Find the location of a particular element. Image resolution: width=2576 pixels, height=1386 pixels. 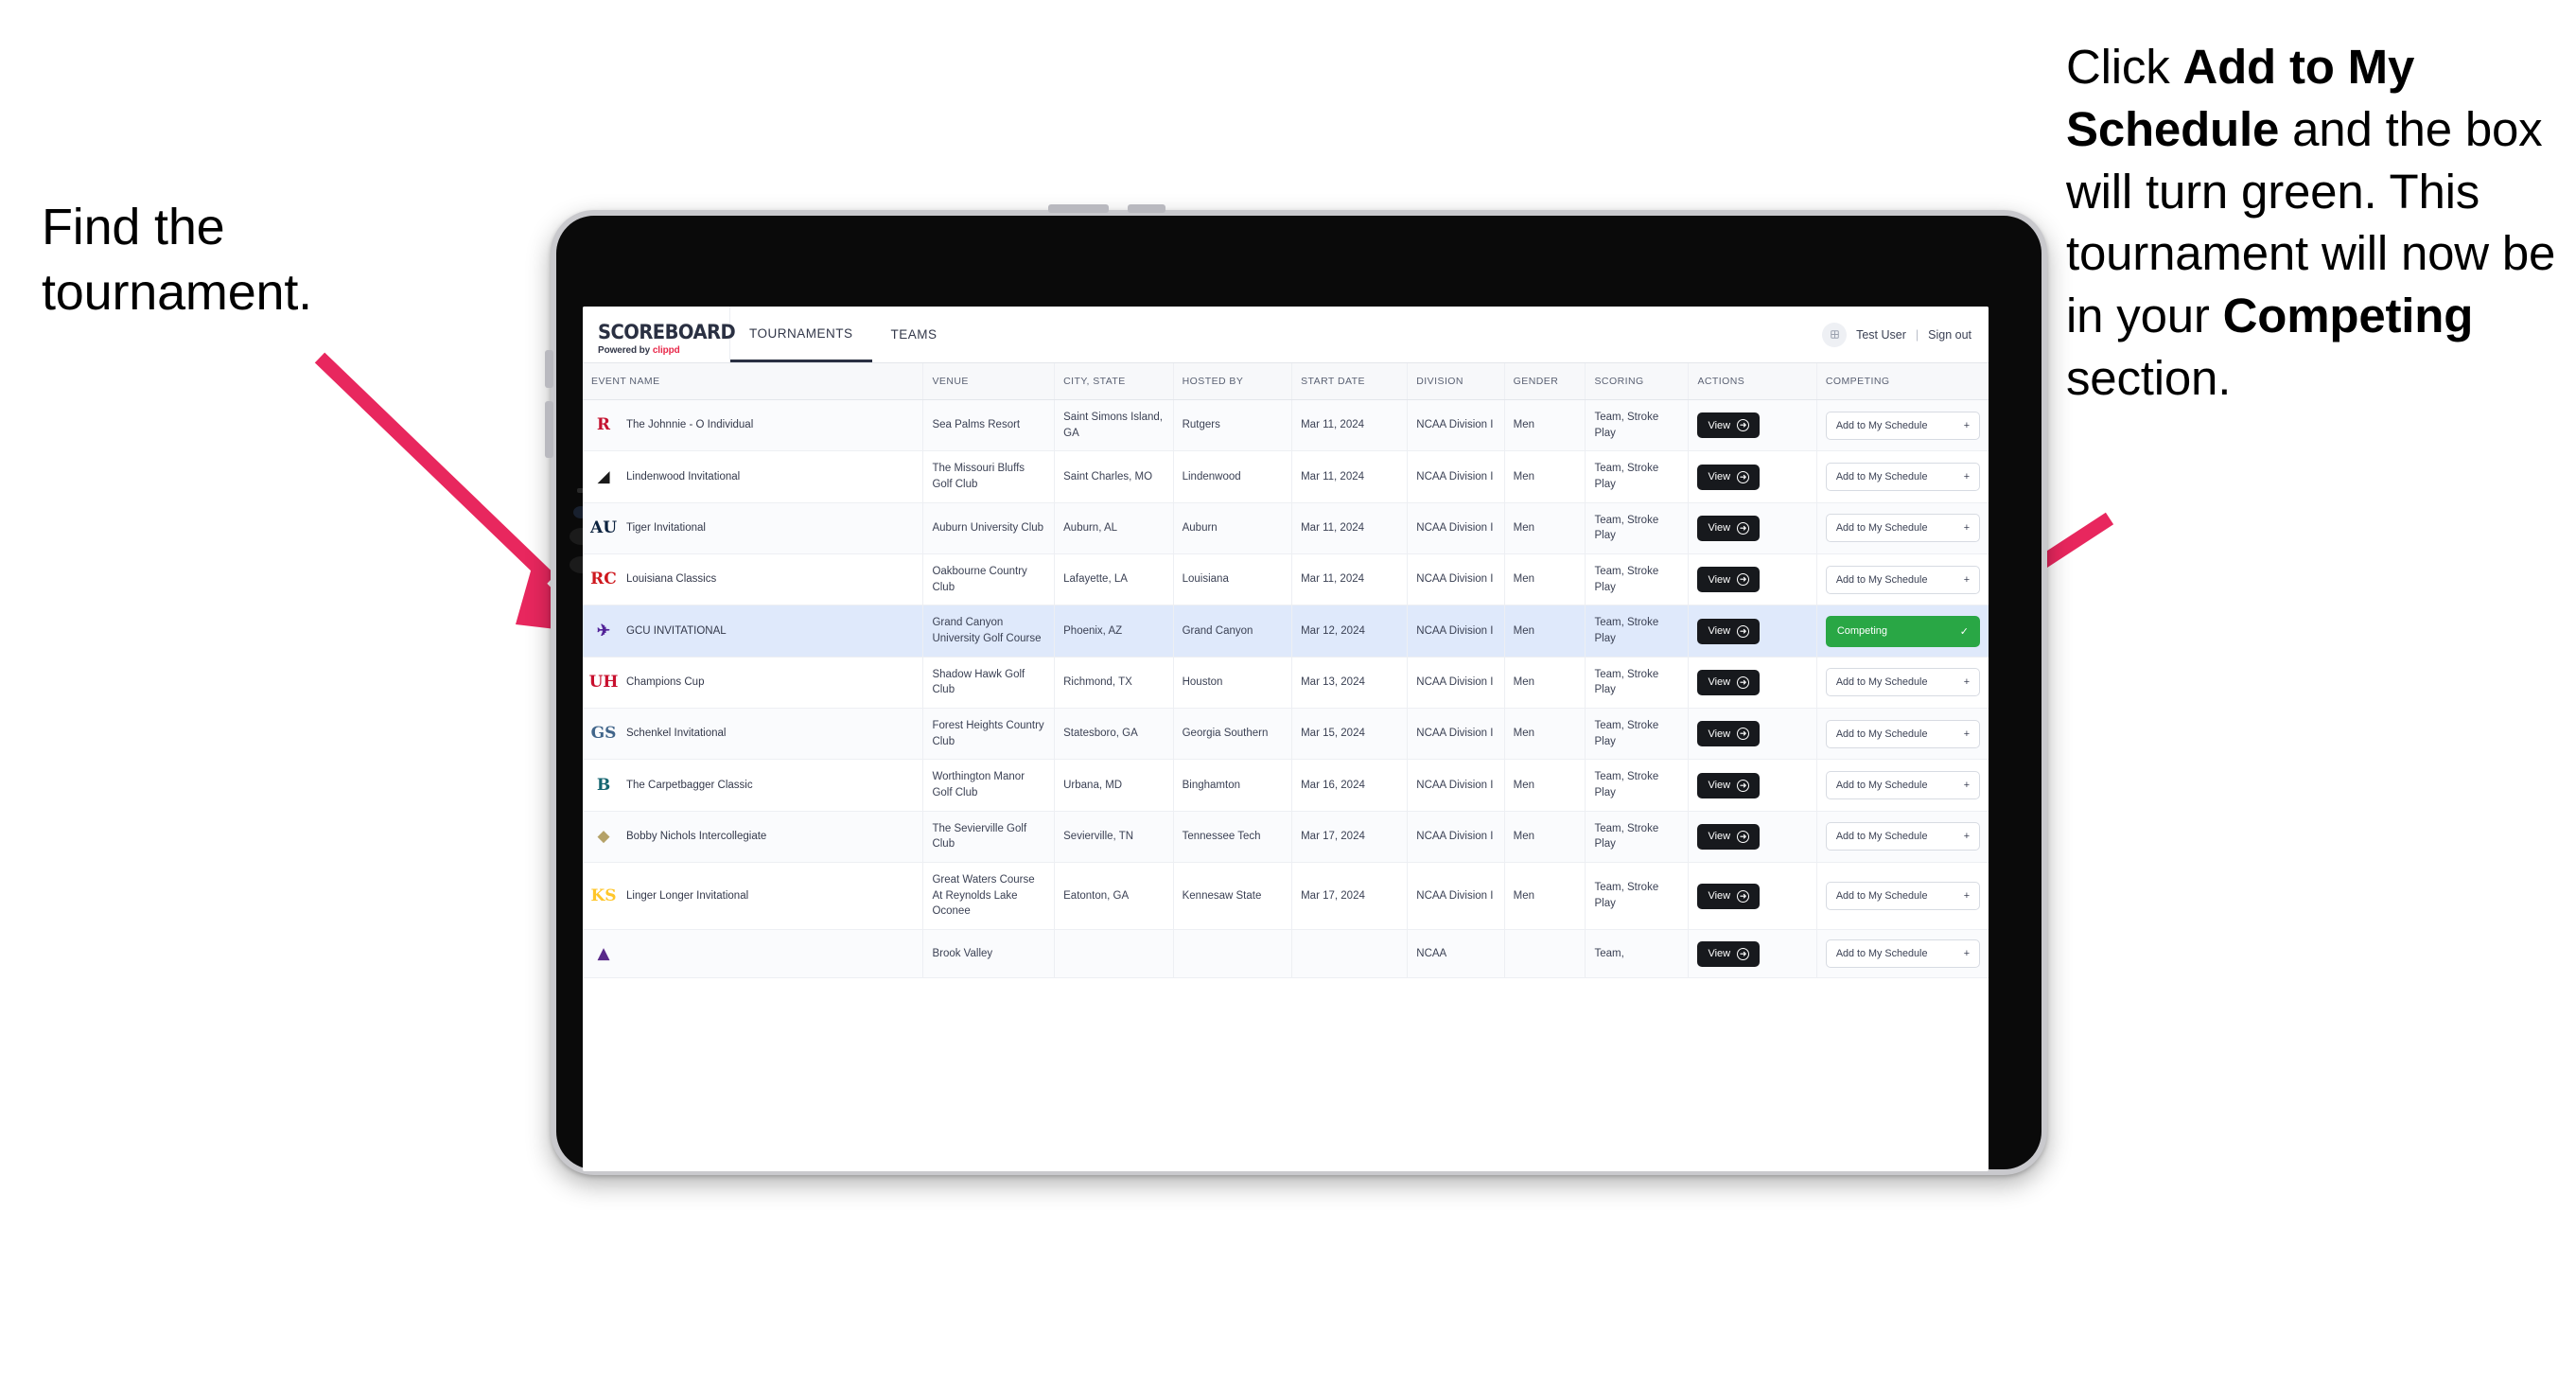

add-to-my-schedule-label: Add to My Schedule is located at coordinates (1882, 837).